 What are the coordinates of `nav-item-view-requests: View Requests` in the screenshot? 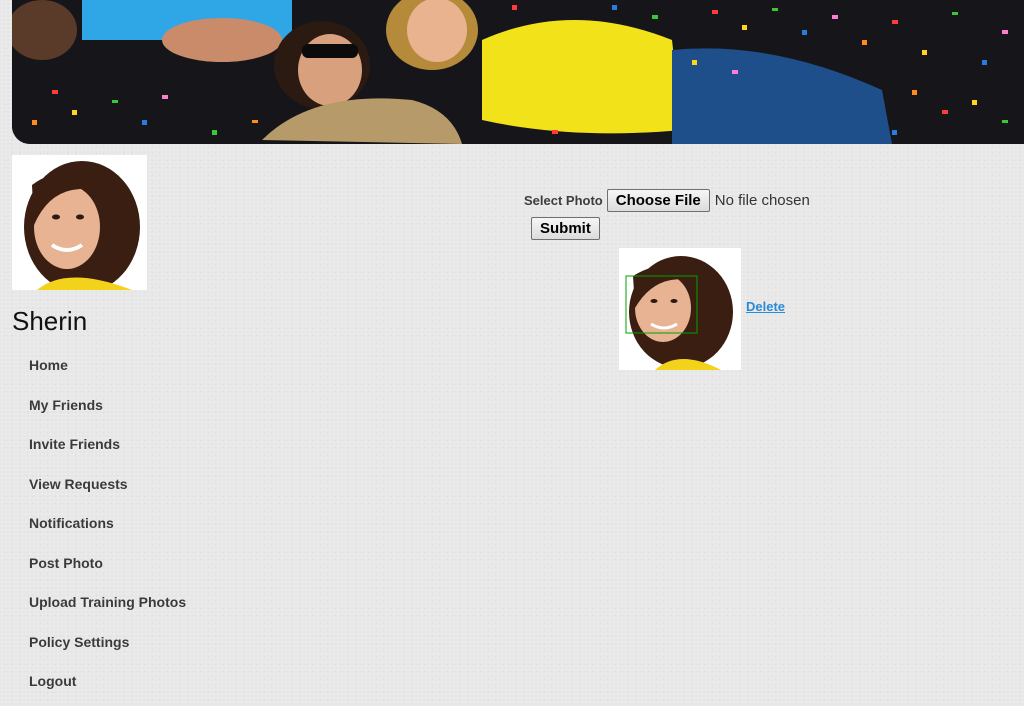 It's located at (107, 494).